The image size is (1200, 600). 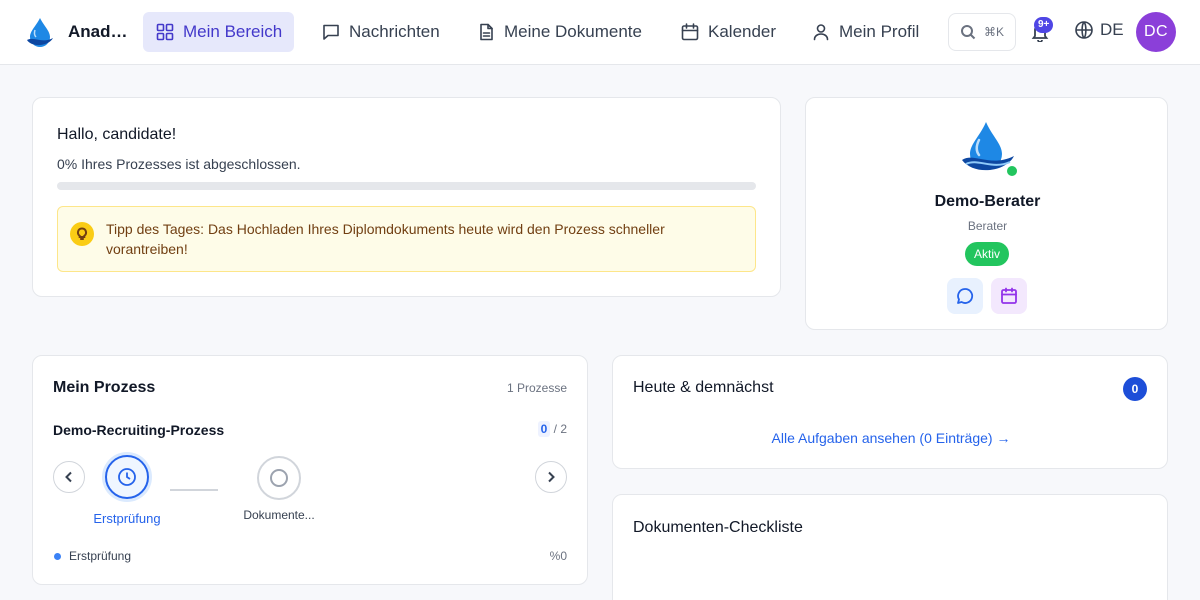 I want to click on nav-mein-profil: Mein Profil, so click(x=865, y=32).